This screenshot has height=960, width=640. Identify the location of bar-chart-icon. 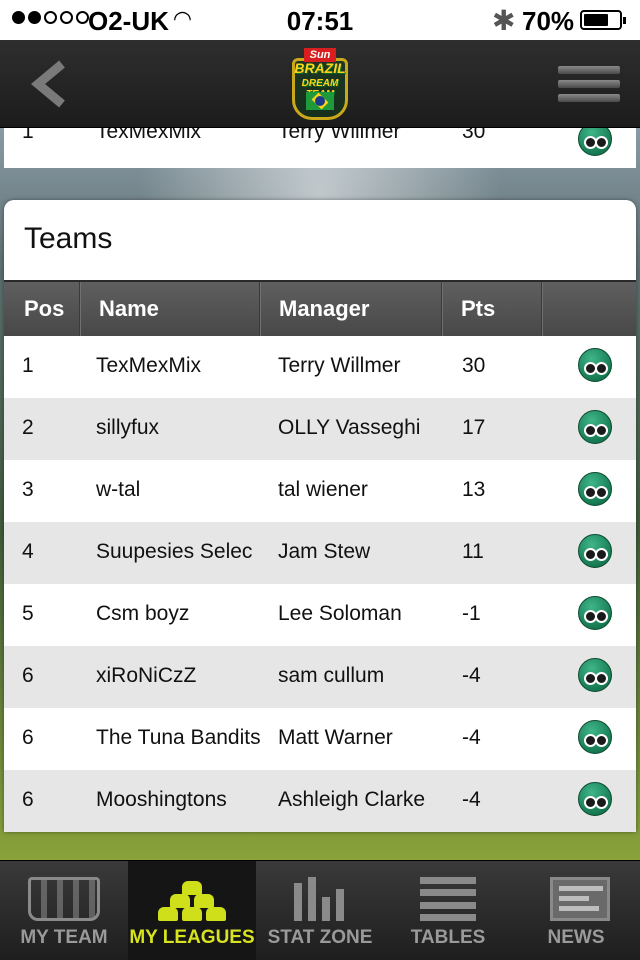
(320, 899).